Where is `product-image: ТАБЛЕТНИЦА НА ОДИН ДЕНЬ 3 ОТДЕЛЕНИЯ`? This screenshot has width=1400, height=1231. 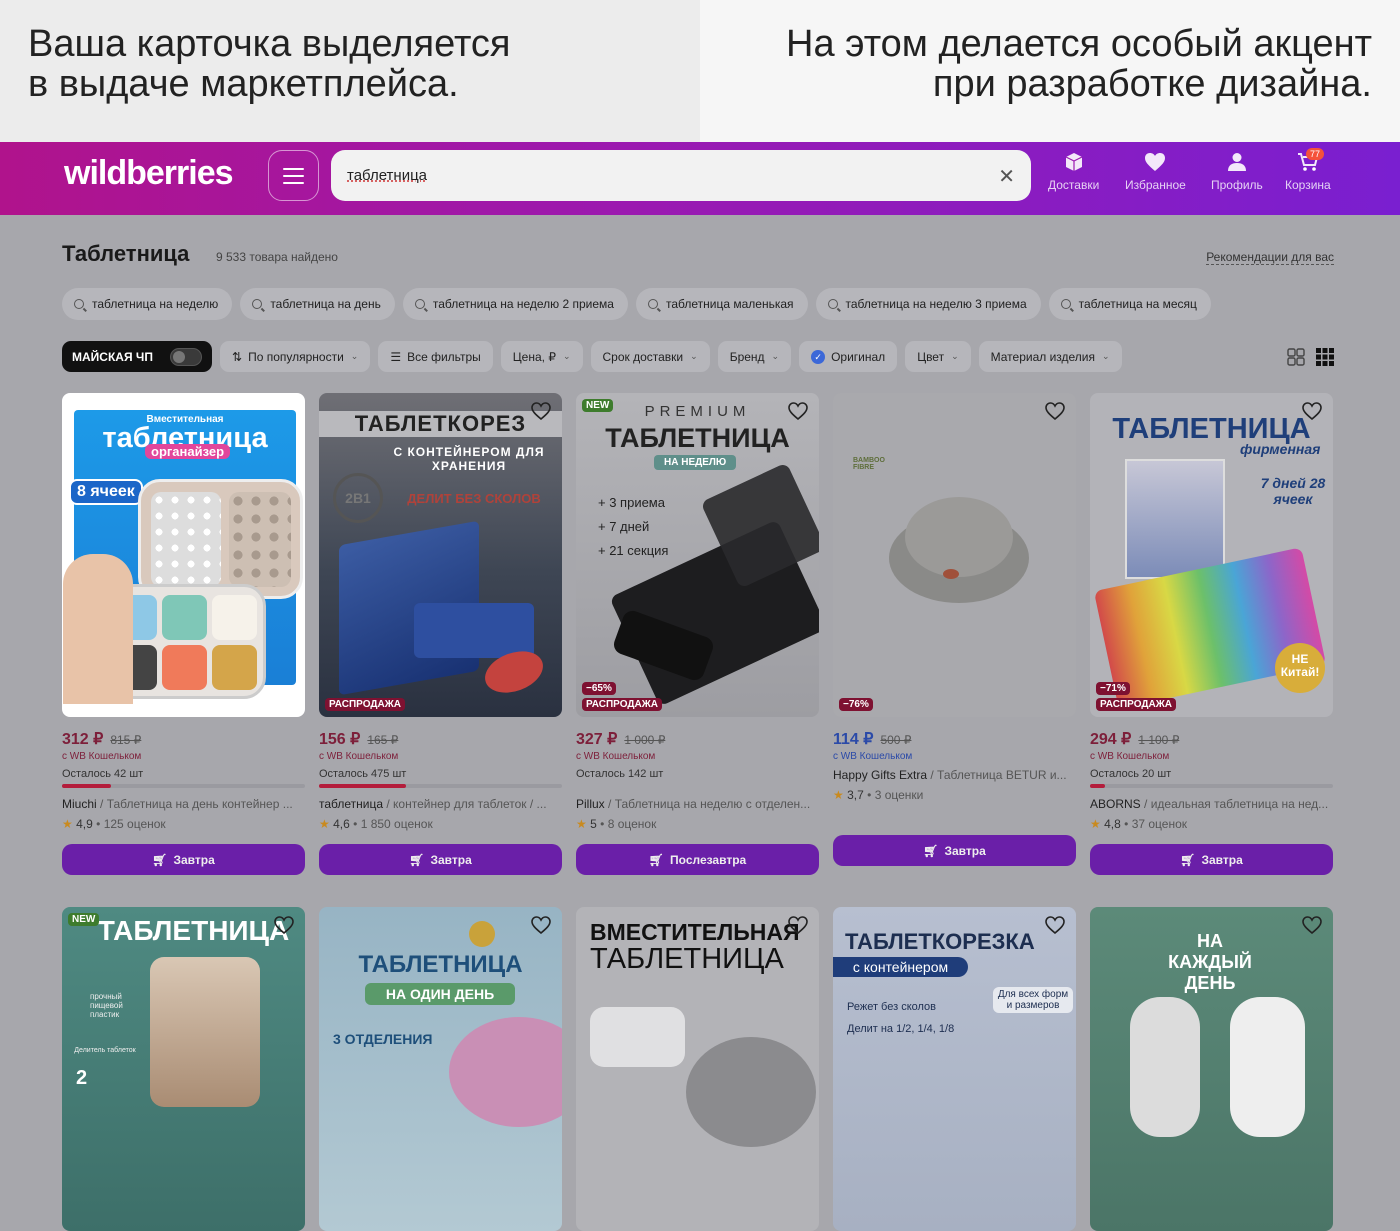
product-image: ТАБЛЕТНИЦА НА ОДИН ДЕНЬ 3 ОТДЕЛЕНИЯ is located at coordinates (440, 1069).